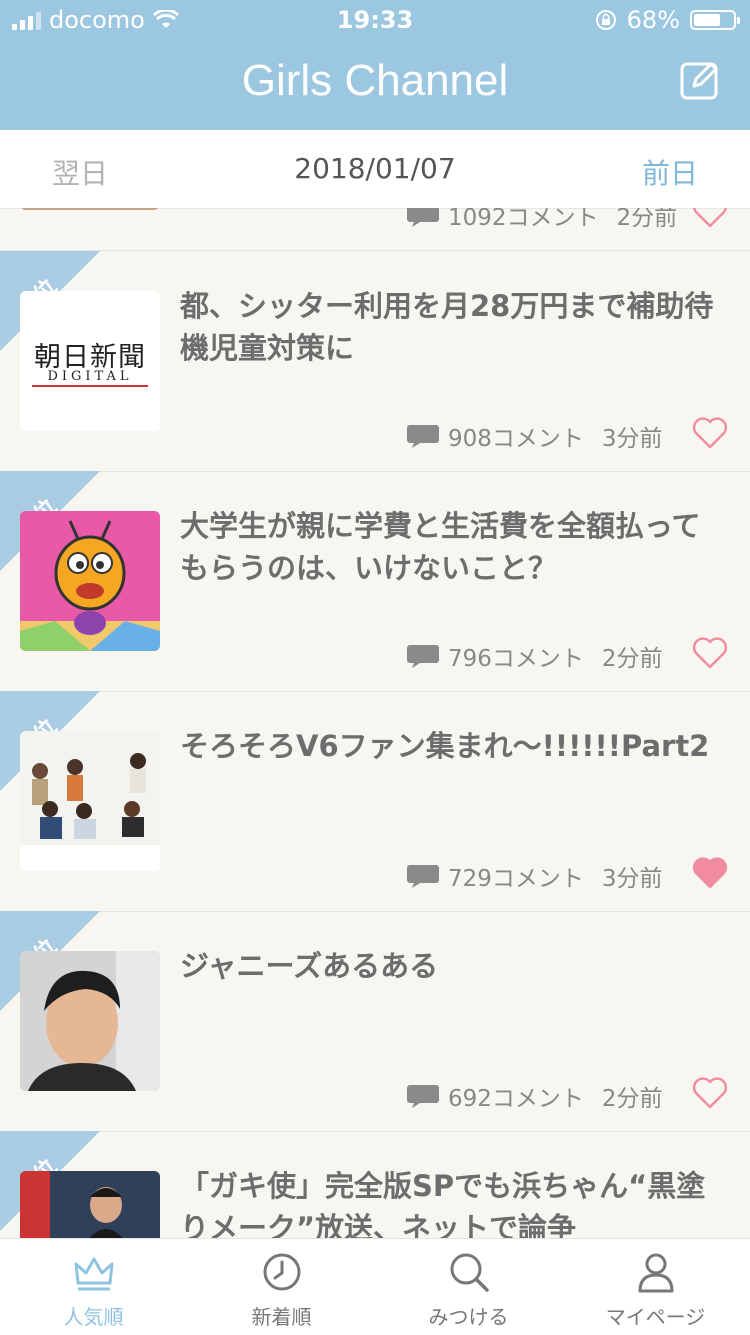 This screenshot has height=1335, width=750. I want to click on tab-search: みつける, so click(468, 1287).